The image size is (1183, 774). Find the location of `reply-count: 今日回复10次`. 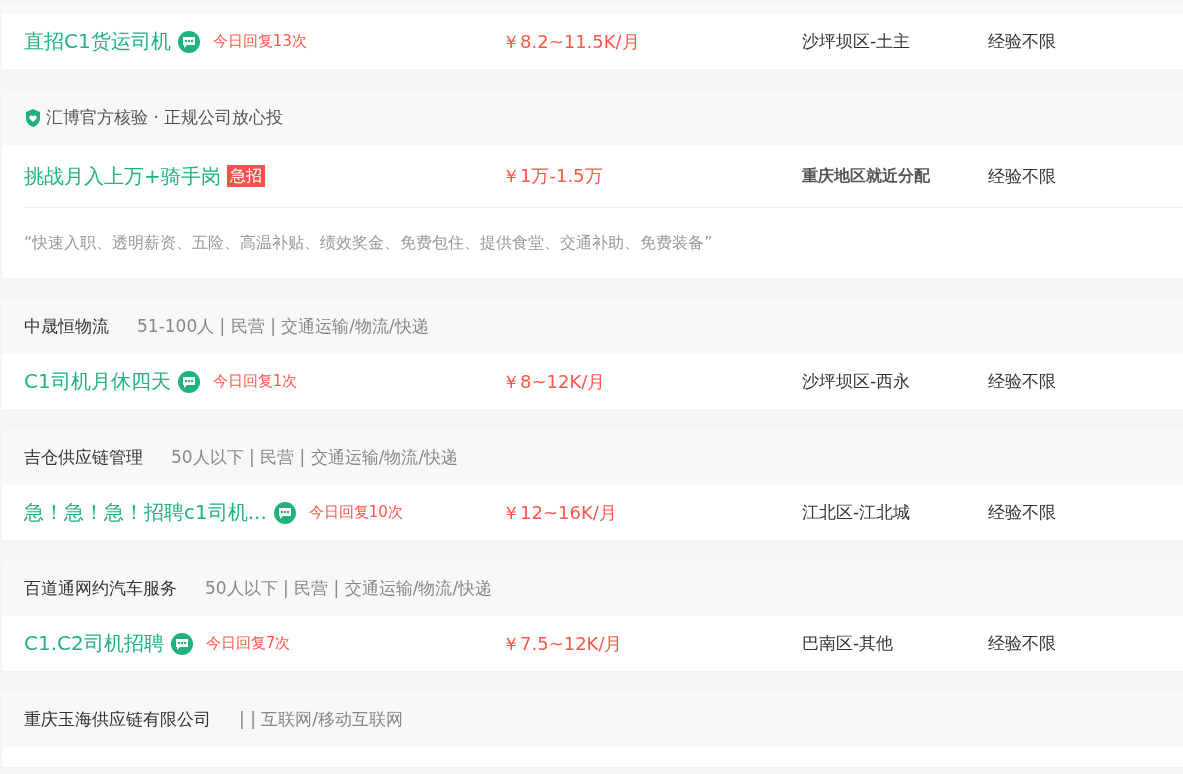

reply-count: 今日回复10次 is located at coordinates (355, 512).